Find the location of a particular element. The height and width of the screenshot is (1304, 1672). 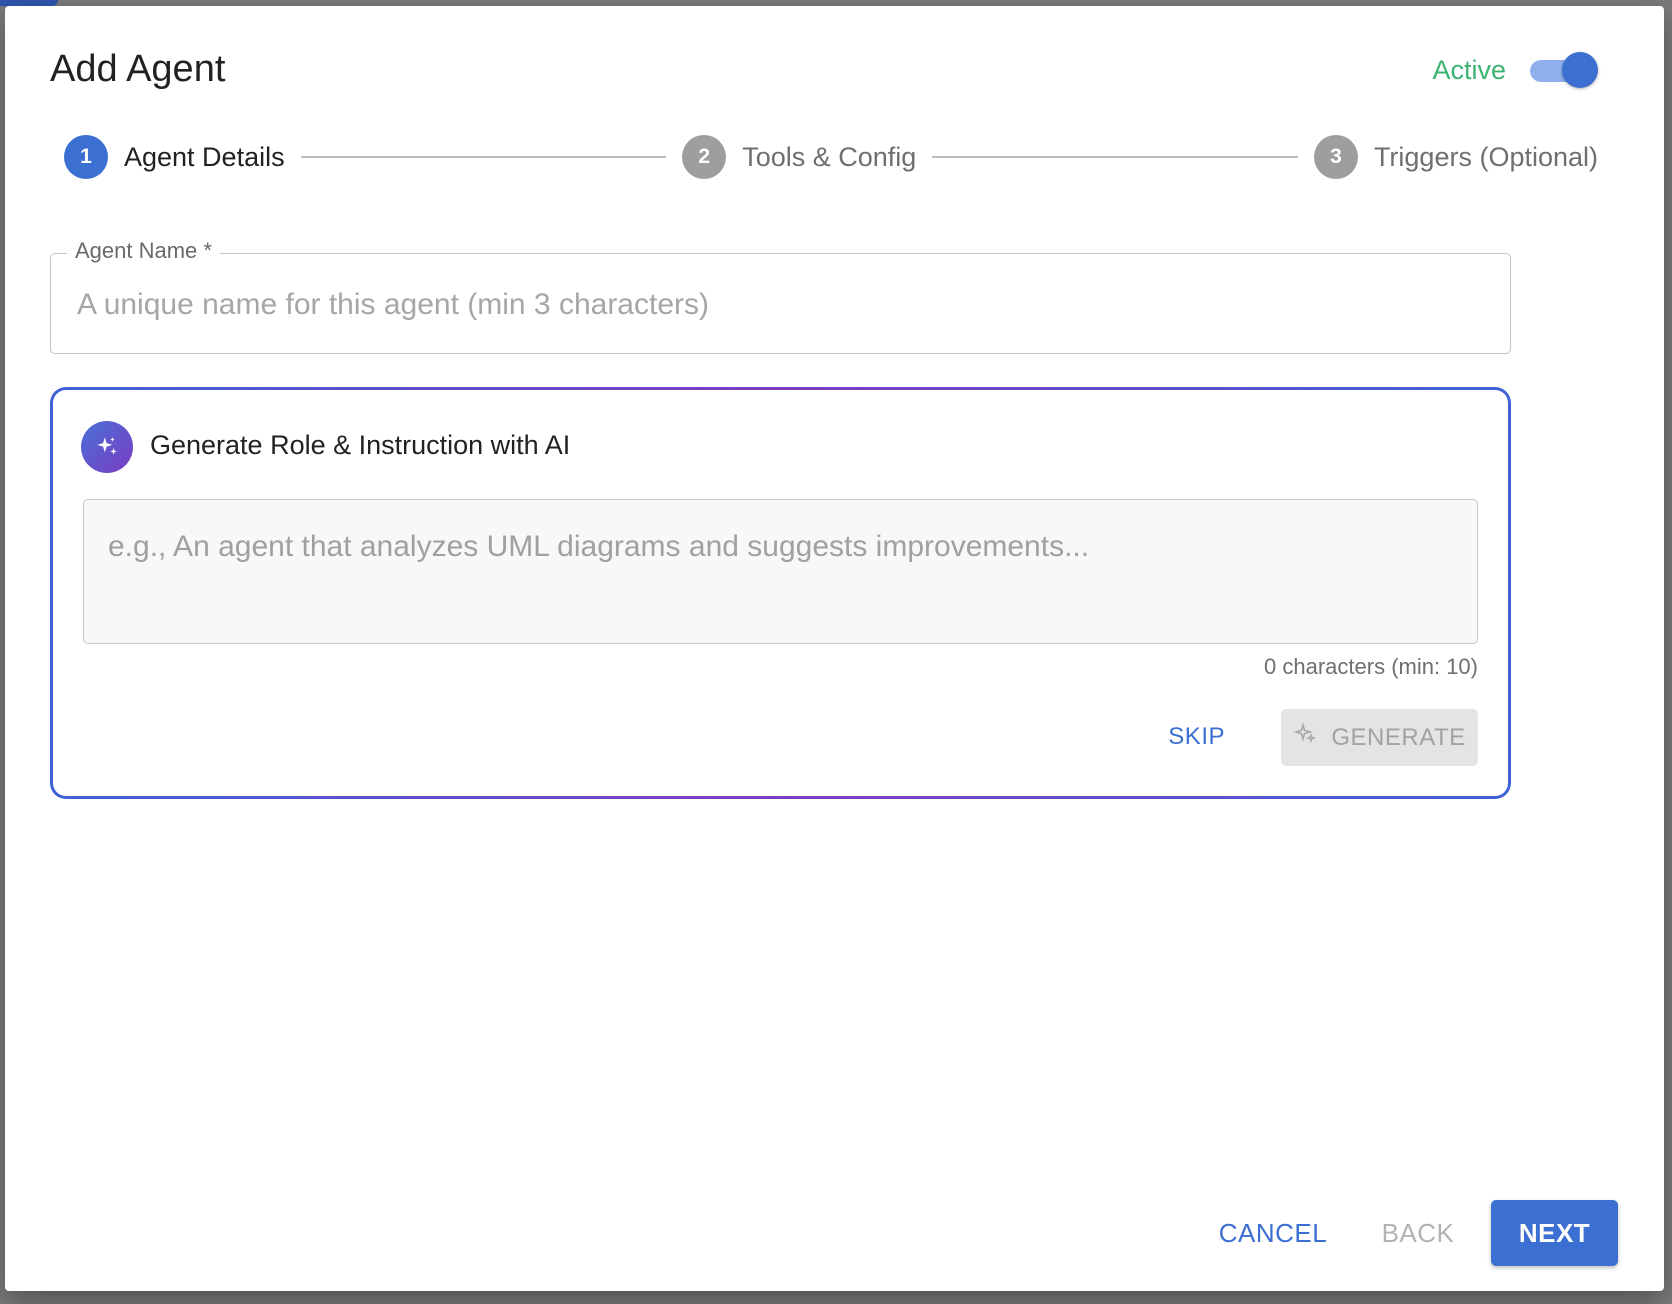

active-label: Active is located at coordinates (1469, 69).